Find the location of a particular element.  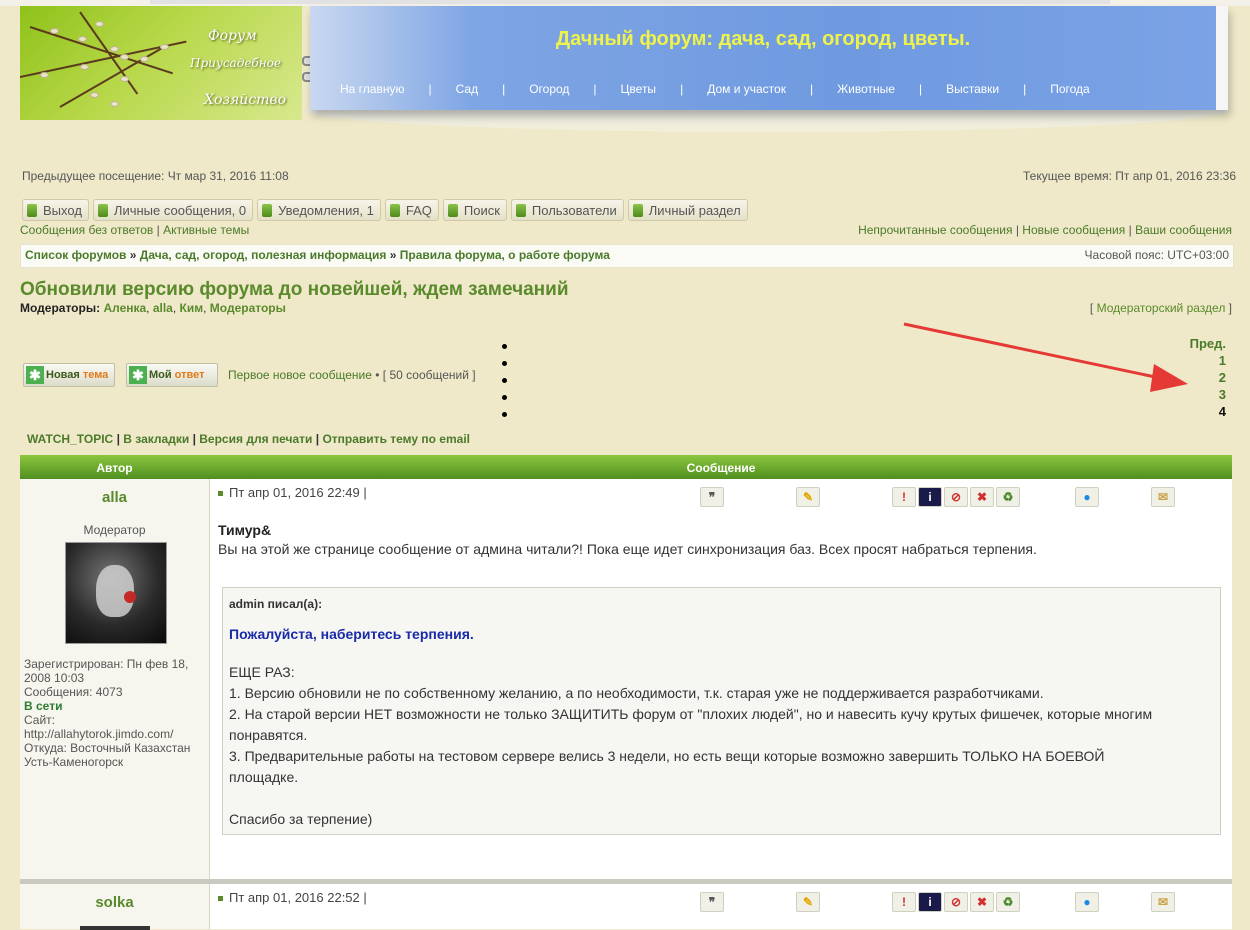

nav-weather: Погода is located at coordinates (1070, 89).